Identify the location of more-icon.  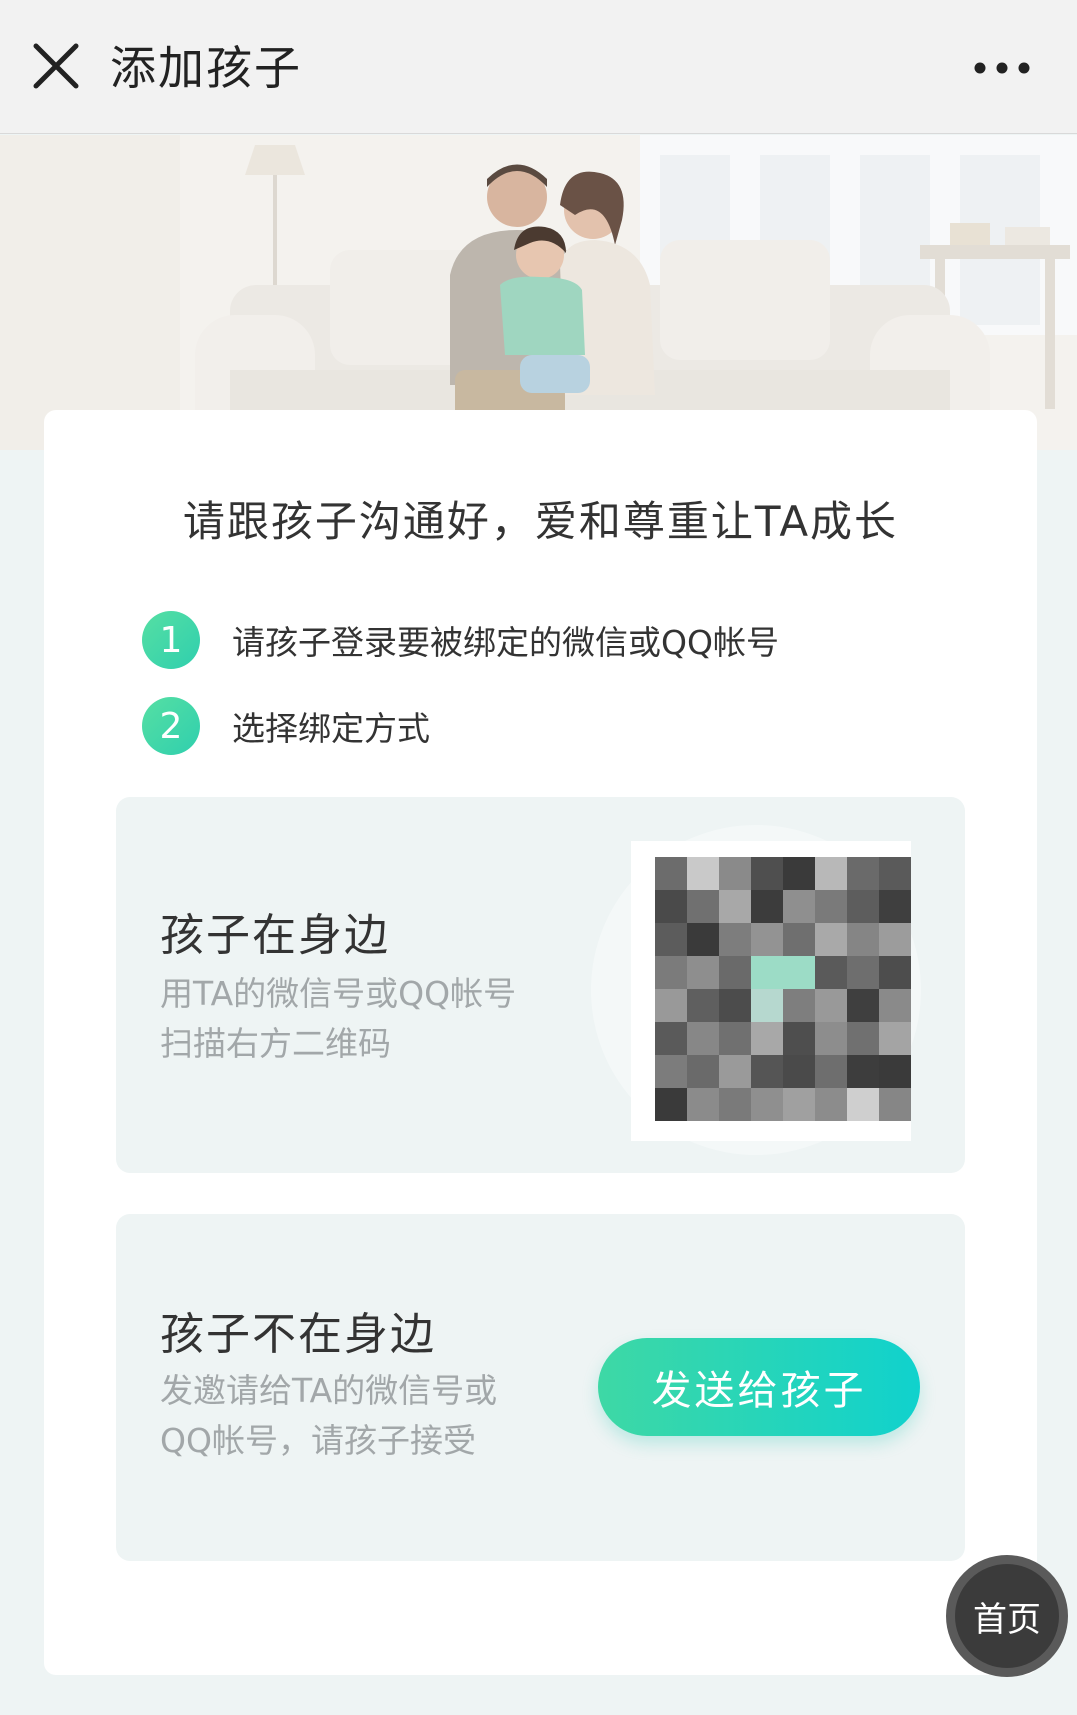
(1002, 68).